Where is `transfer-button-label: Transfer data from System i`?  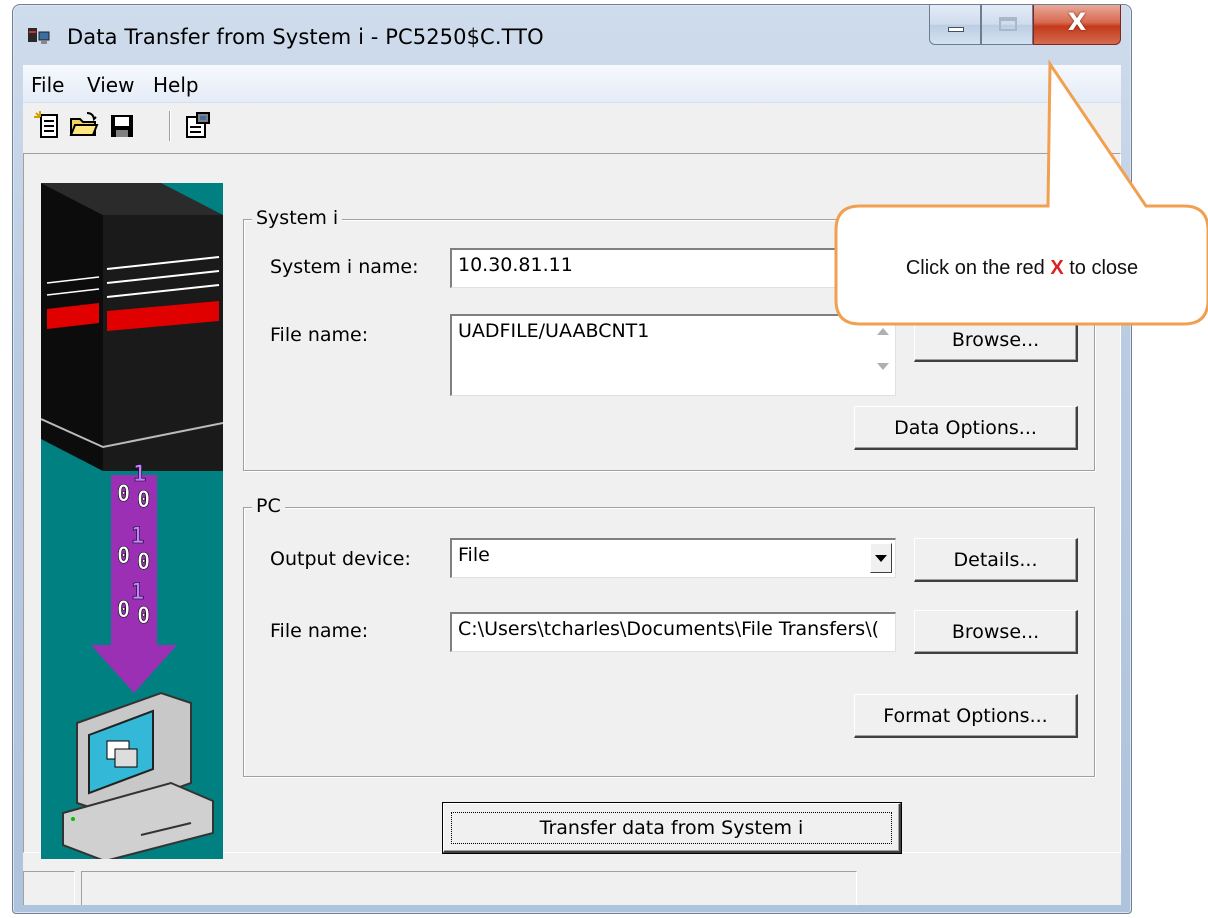
transfer-button-label: Transfer data from System i is located at coordinates (671, 827).